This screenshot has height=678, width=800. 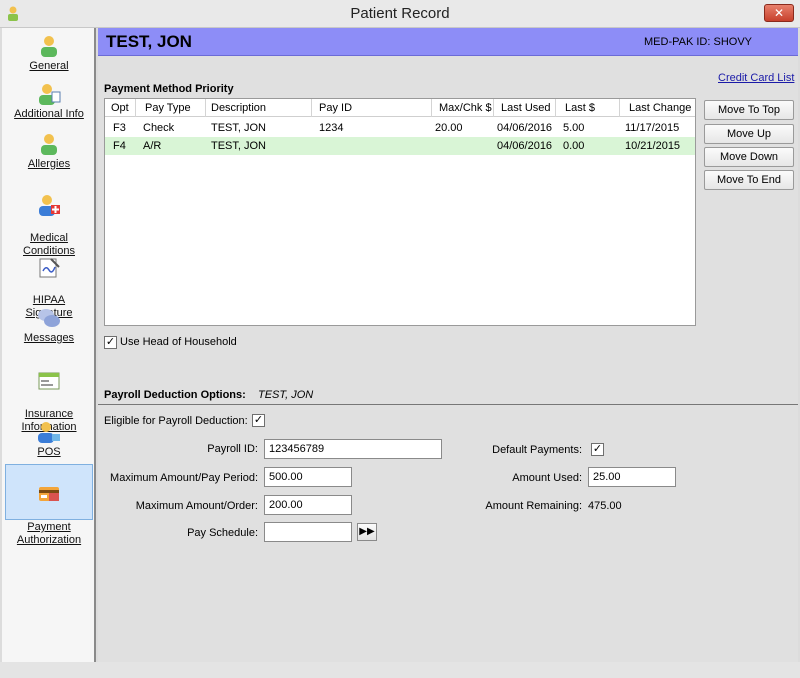 What do you see at coordinates (49, 494) in the screenshot?
I see `payment-card-icon` at bounding box center [49, 494].